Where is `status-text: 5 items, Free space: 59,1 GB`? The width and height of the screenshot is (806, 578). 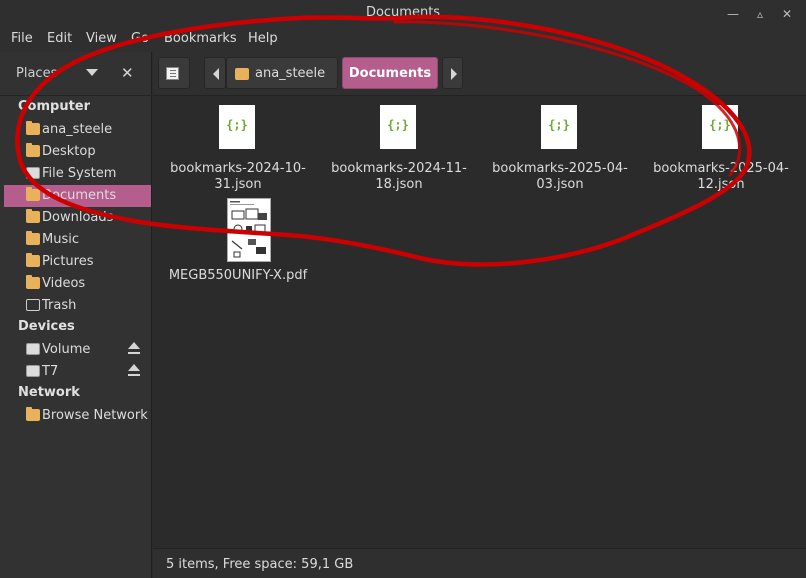
status-text: 5 items, Free space: 59,1 GB is located at coordinates (260, 564).